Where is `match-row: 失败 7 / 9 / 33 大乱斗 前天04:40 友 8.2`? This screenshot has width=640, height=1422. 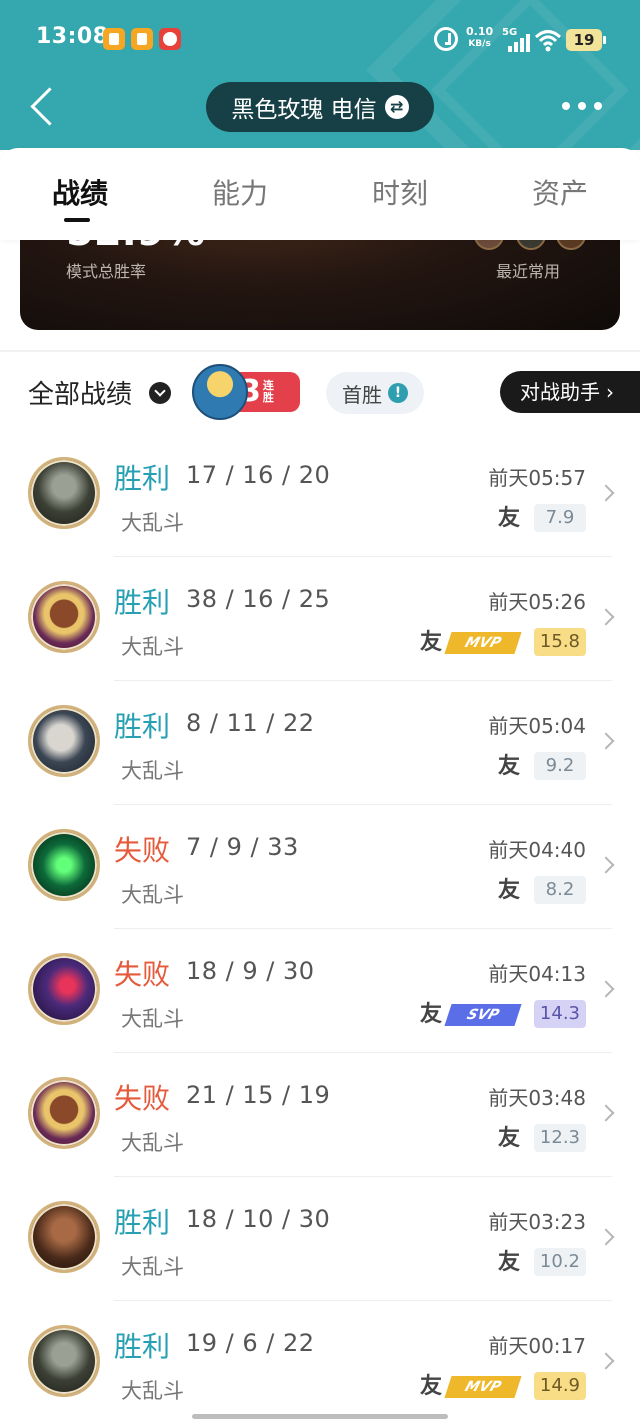
match-row: 失败 7 / 9 / 33 大乱斗 前天04:40 友 8.2 is located at coordinates (320, 867).